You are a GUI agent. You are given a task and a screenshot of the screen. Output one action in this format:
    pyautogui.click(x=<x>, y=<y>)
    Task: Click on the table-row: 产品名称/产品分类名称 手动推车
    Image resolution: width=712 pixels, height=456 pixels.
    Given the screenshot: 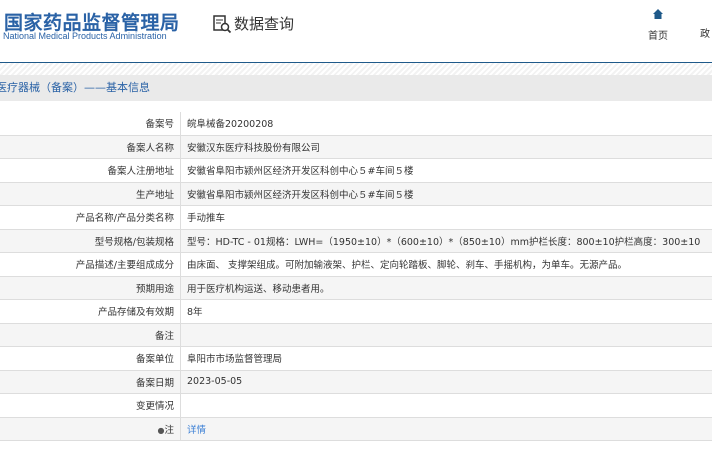 What is the action you would take?
    pyautogui.click(x=356, y=217)
    